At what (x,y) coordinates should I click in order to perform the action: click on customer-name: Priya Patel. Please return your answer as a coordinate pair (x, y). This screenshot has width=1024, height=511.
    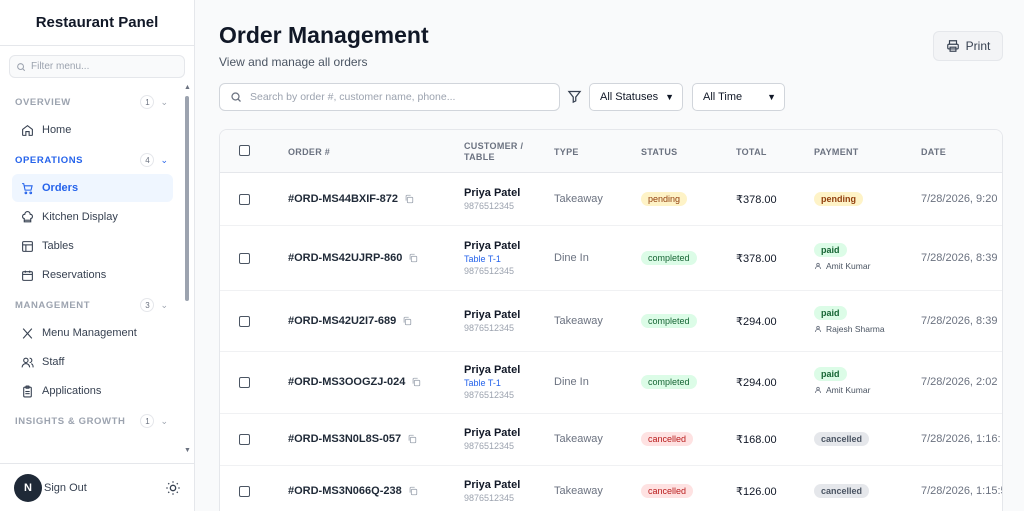
    Looking at the image, I should click on (492, 193).